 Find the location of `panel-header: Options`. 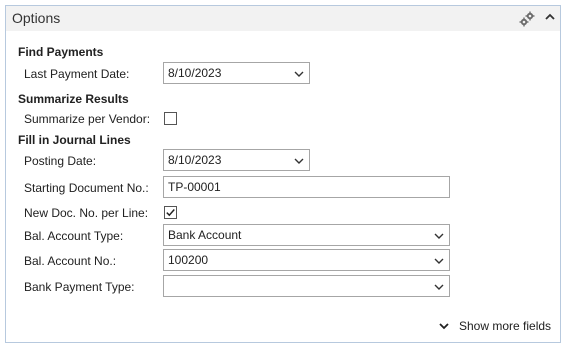

panel-header: Options is located at coordinates (283, 18).